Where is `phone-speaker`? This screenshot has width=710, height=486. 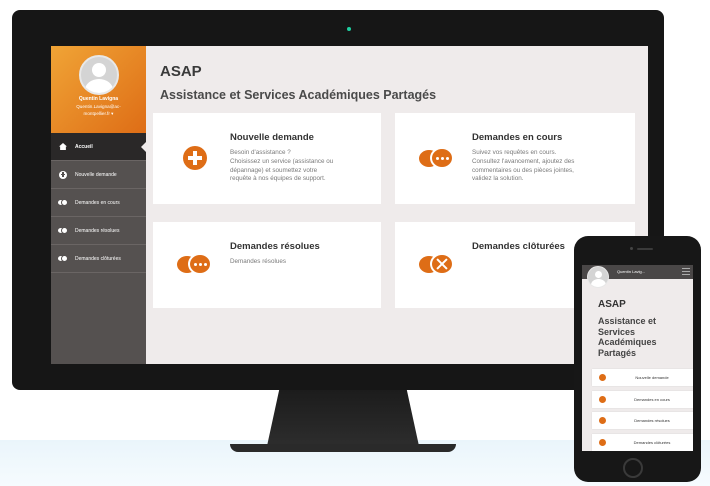
phone-speaker is located at coordinates (645, 249).